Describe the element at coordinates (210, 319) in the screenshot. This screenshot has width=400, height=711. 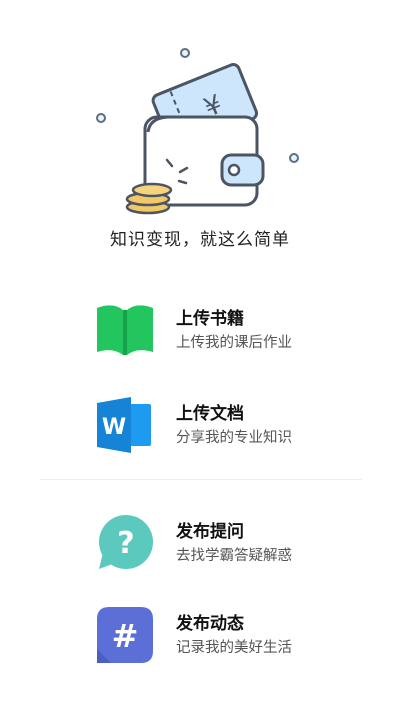
I see `menu-item-title: 上传书籍` at that location.